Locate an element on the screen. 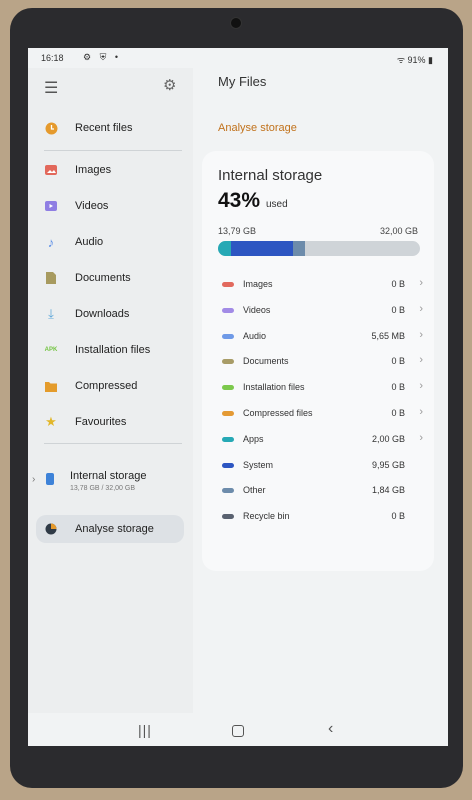 The height and width of the screenshot is (800, 472). sidebar-item-compressed: Compressed is located at coordinates (110, 386).